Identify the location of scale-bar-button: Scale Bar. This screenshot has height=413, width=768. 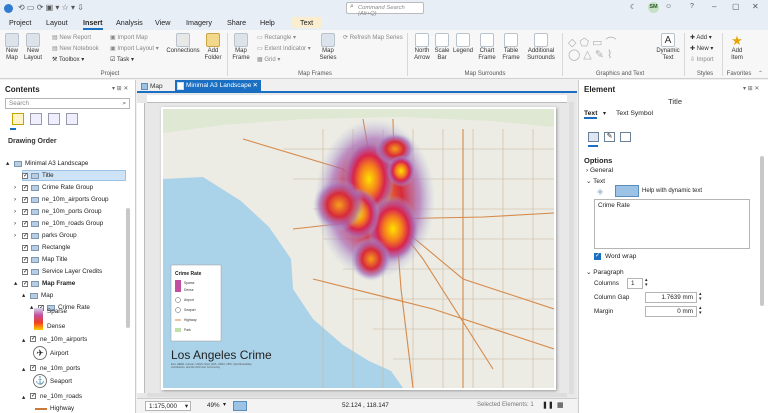
(442, 47).